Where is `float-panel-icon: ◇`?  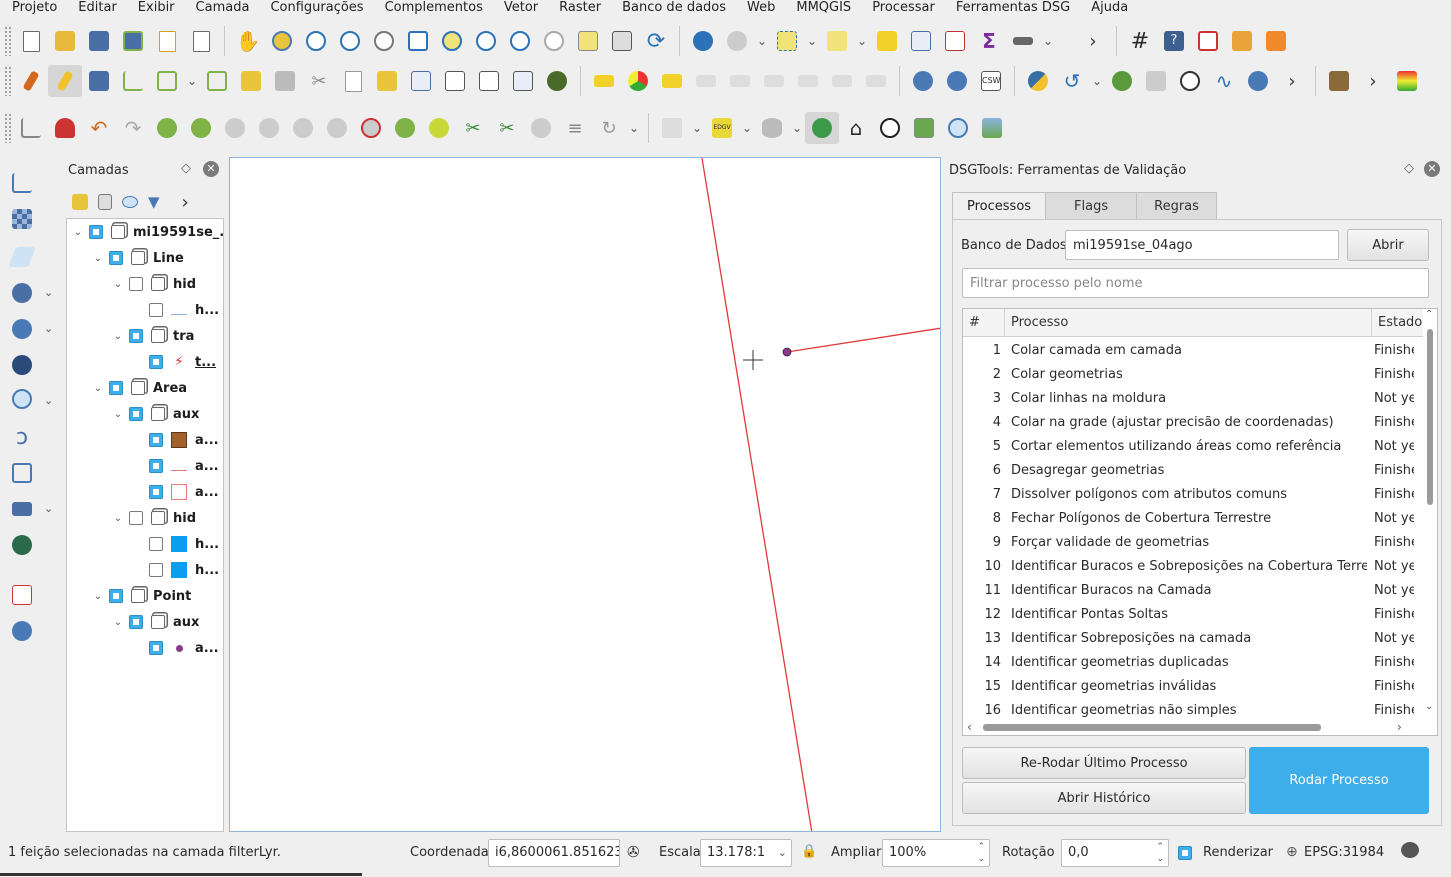 float-panel-icon: ◇ is located at coordinates (1409, 168).